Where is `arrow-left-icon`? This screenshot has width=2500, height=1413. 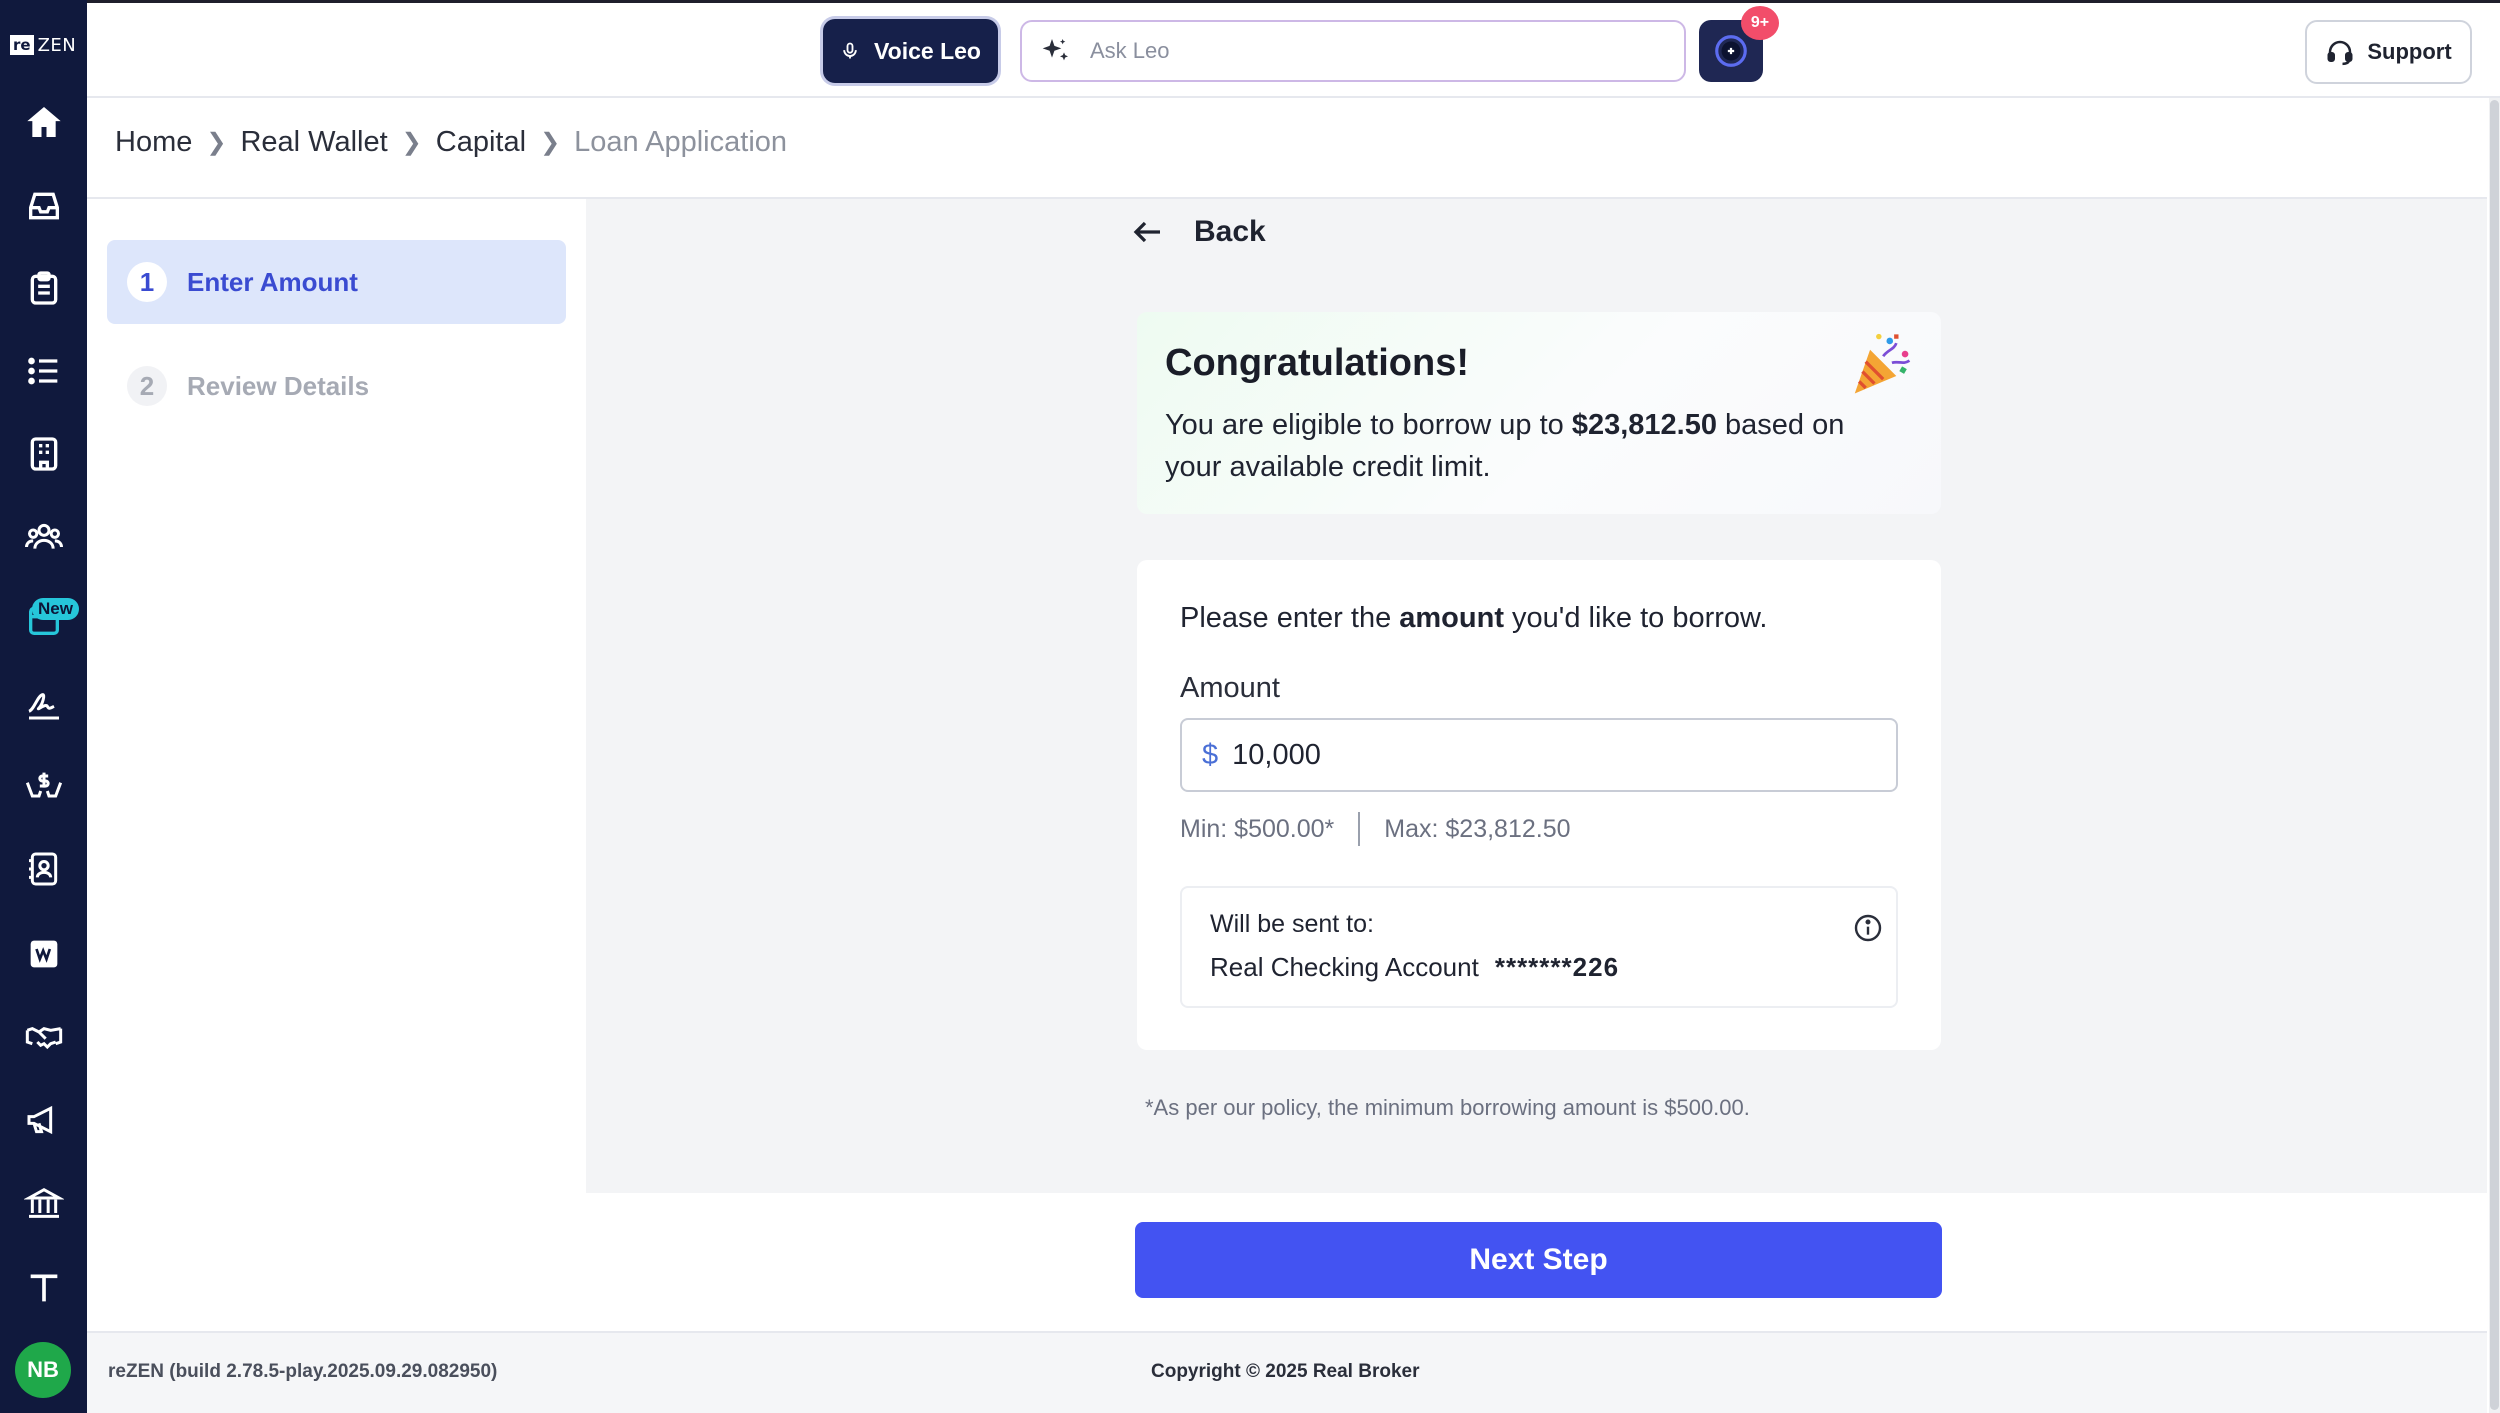
arrow-left-icon is located at coordinates (1146, 232).